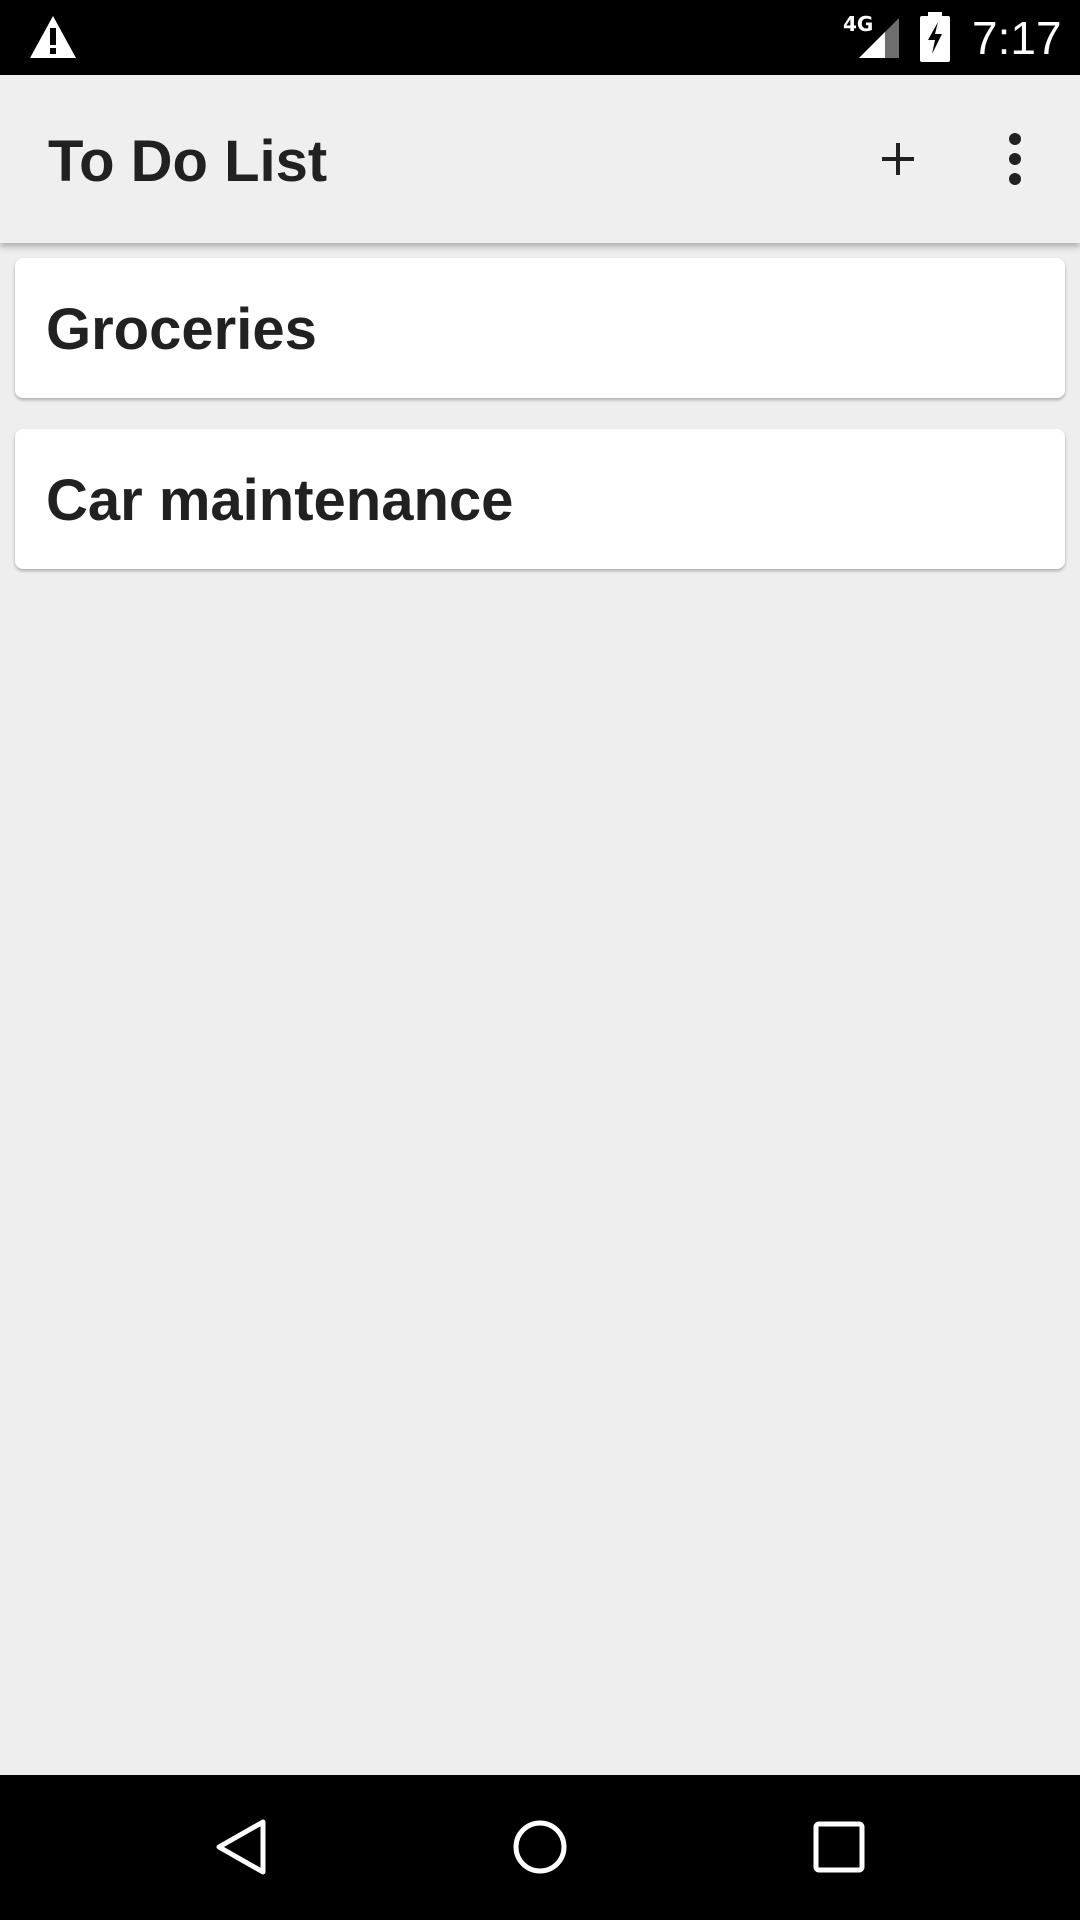  I want to click on navigation-bar, so click(540, 1847).